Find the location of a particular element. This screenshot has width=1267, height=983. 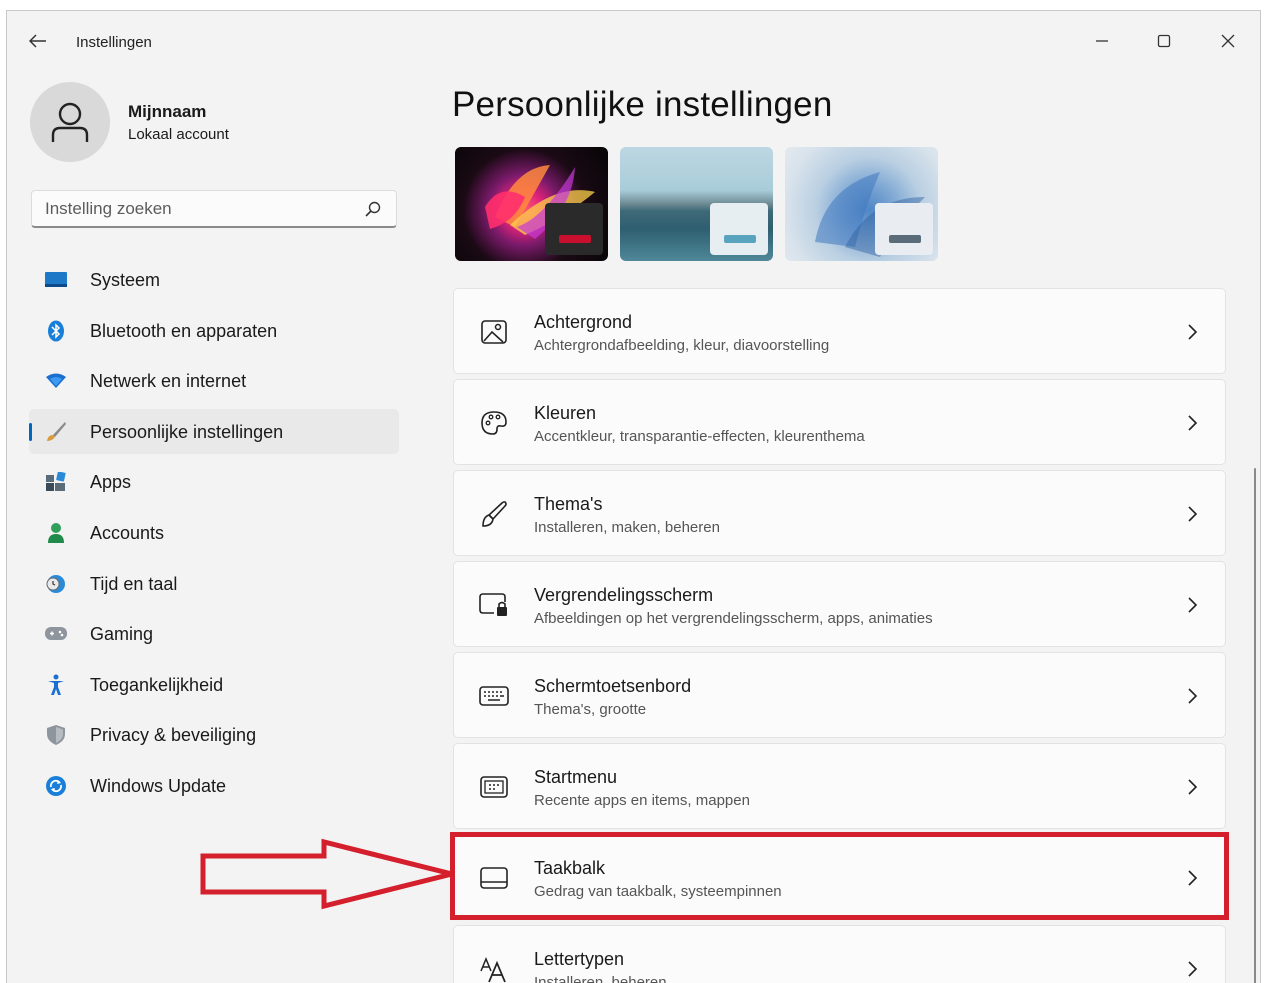

search-box is located at coordinates (214, 209).